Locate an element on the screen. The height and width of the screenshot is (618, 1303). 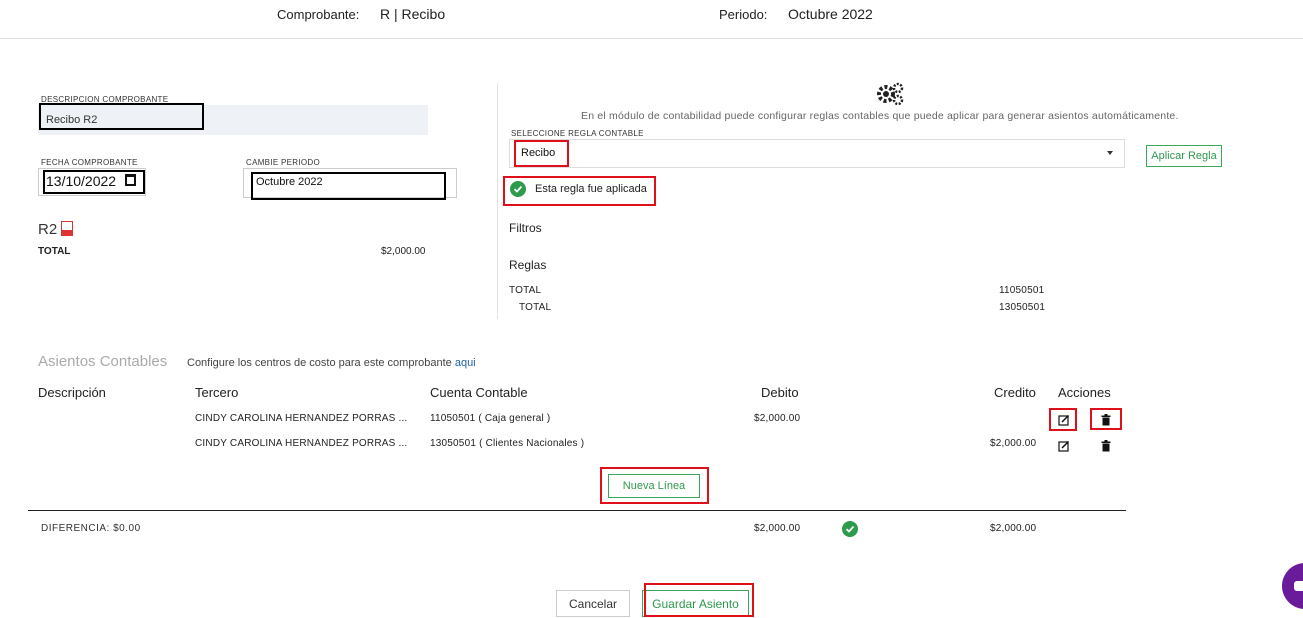
delete-highlight is located at coordinates (1106, 419).